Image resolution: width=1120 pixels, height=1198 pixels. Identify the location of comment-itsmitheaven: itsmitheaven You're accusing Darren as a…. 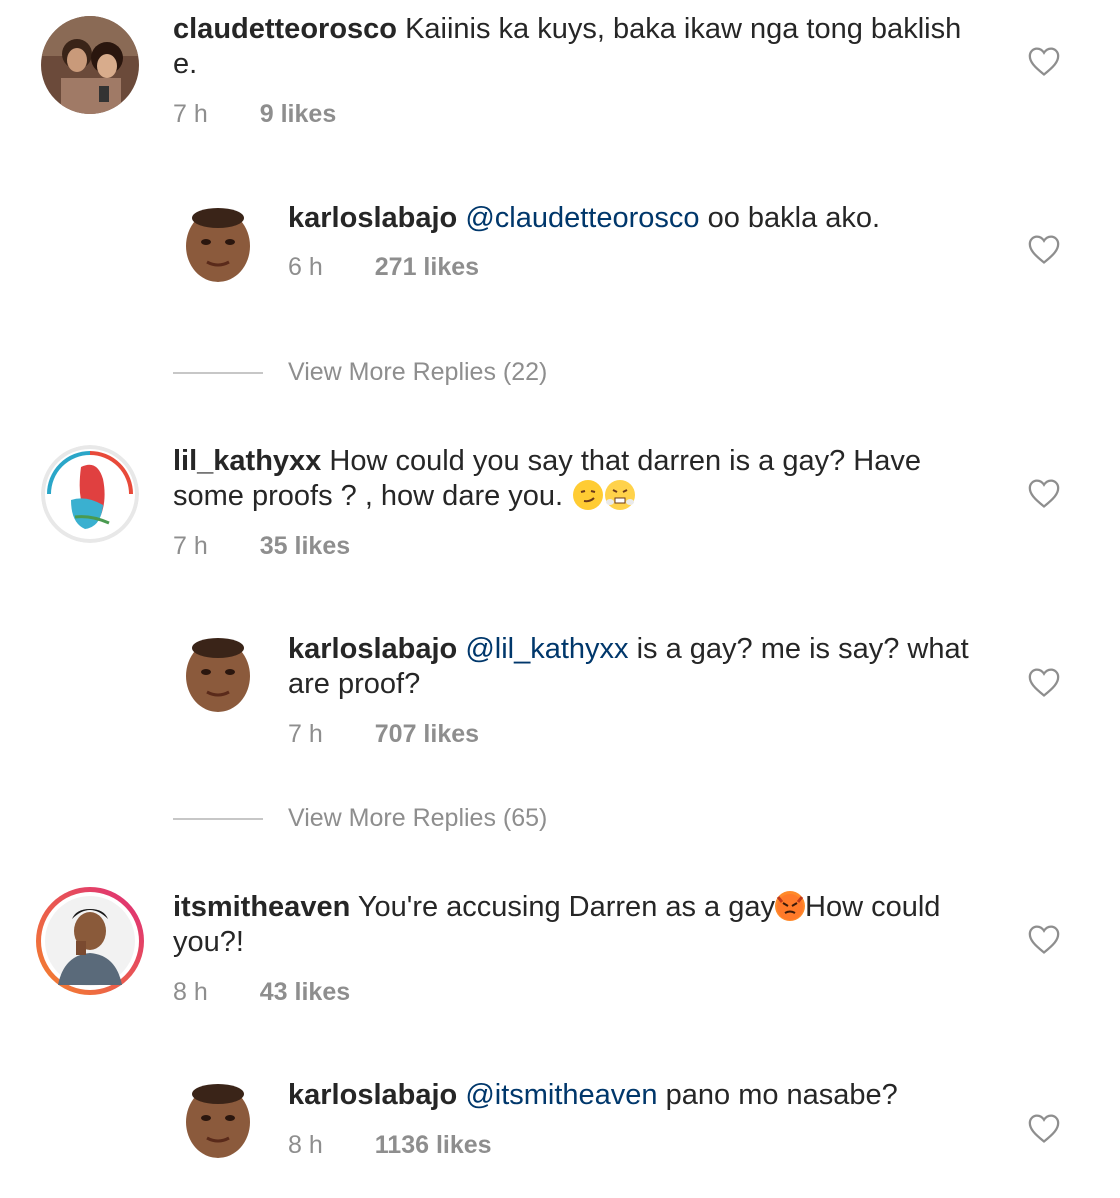
(560, 950).